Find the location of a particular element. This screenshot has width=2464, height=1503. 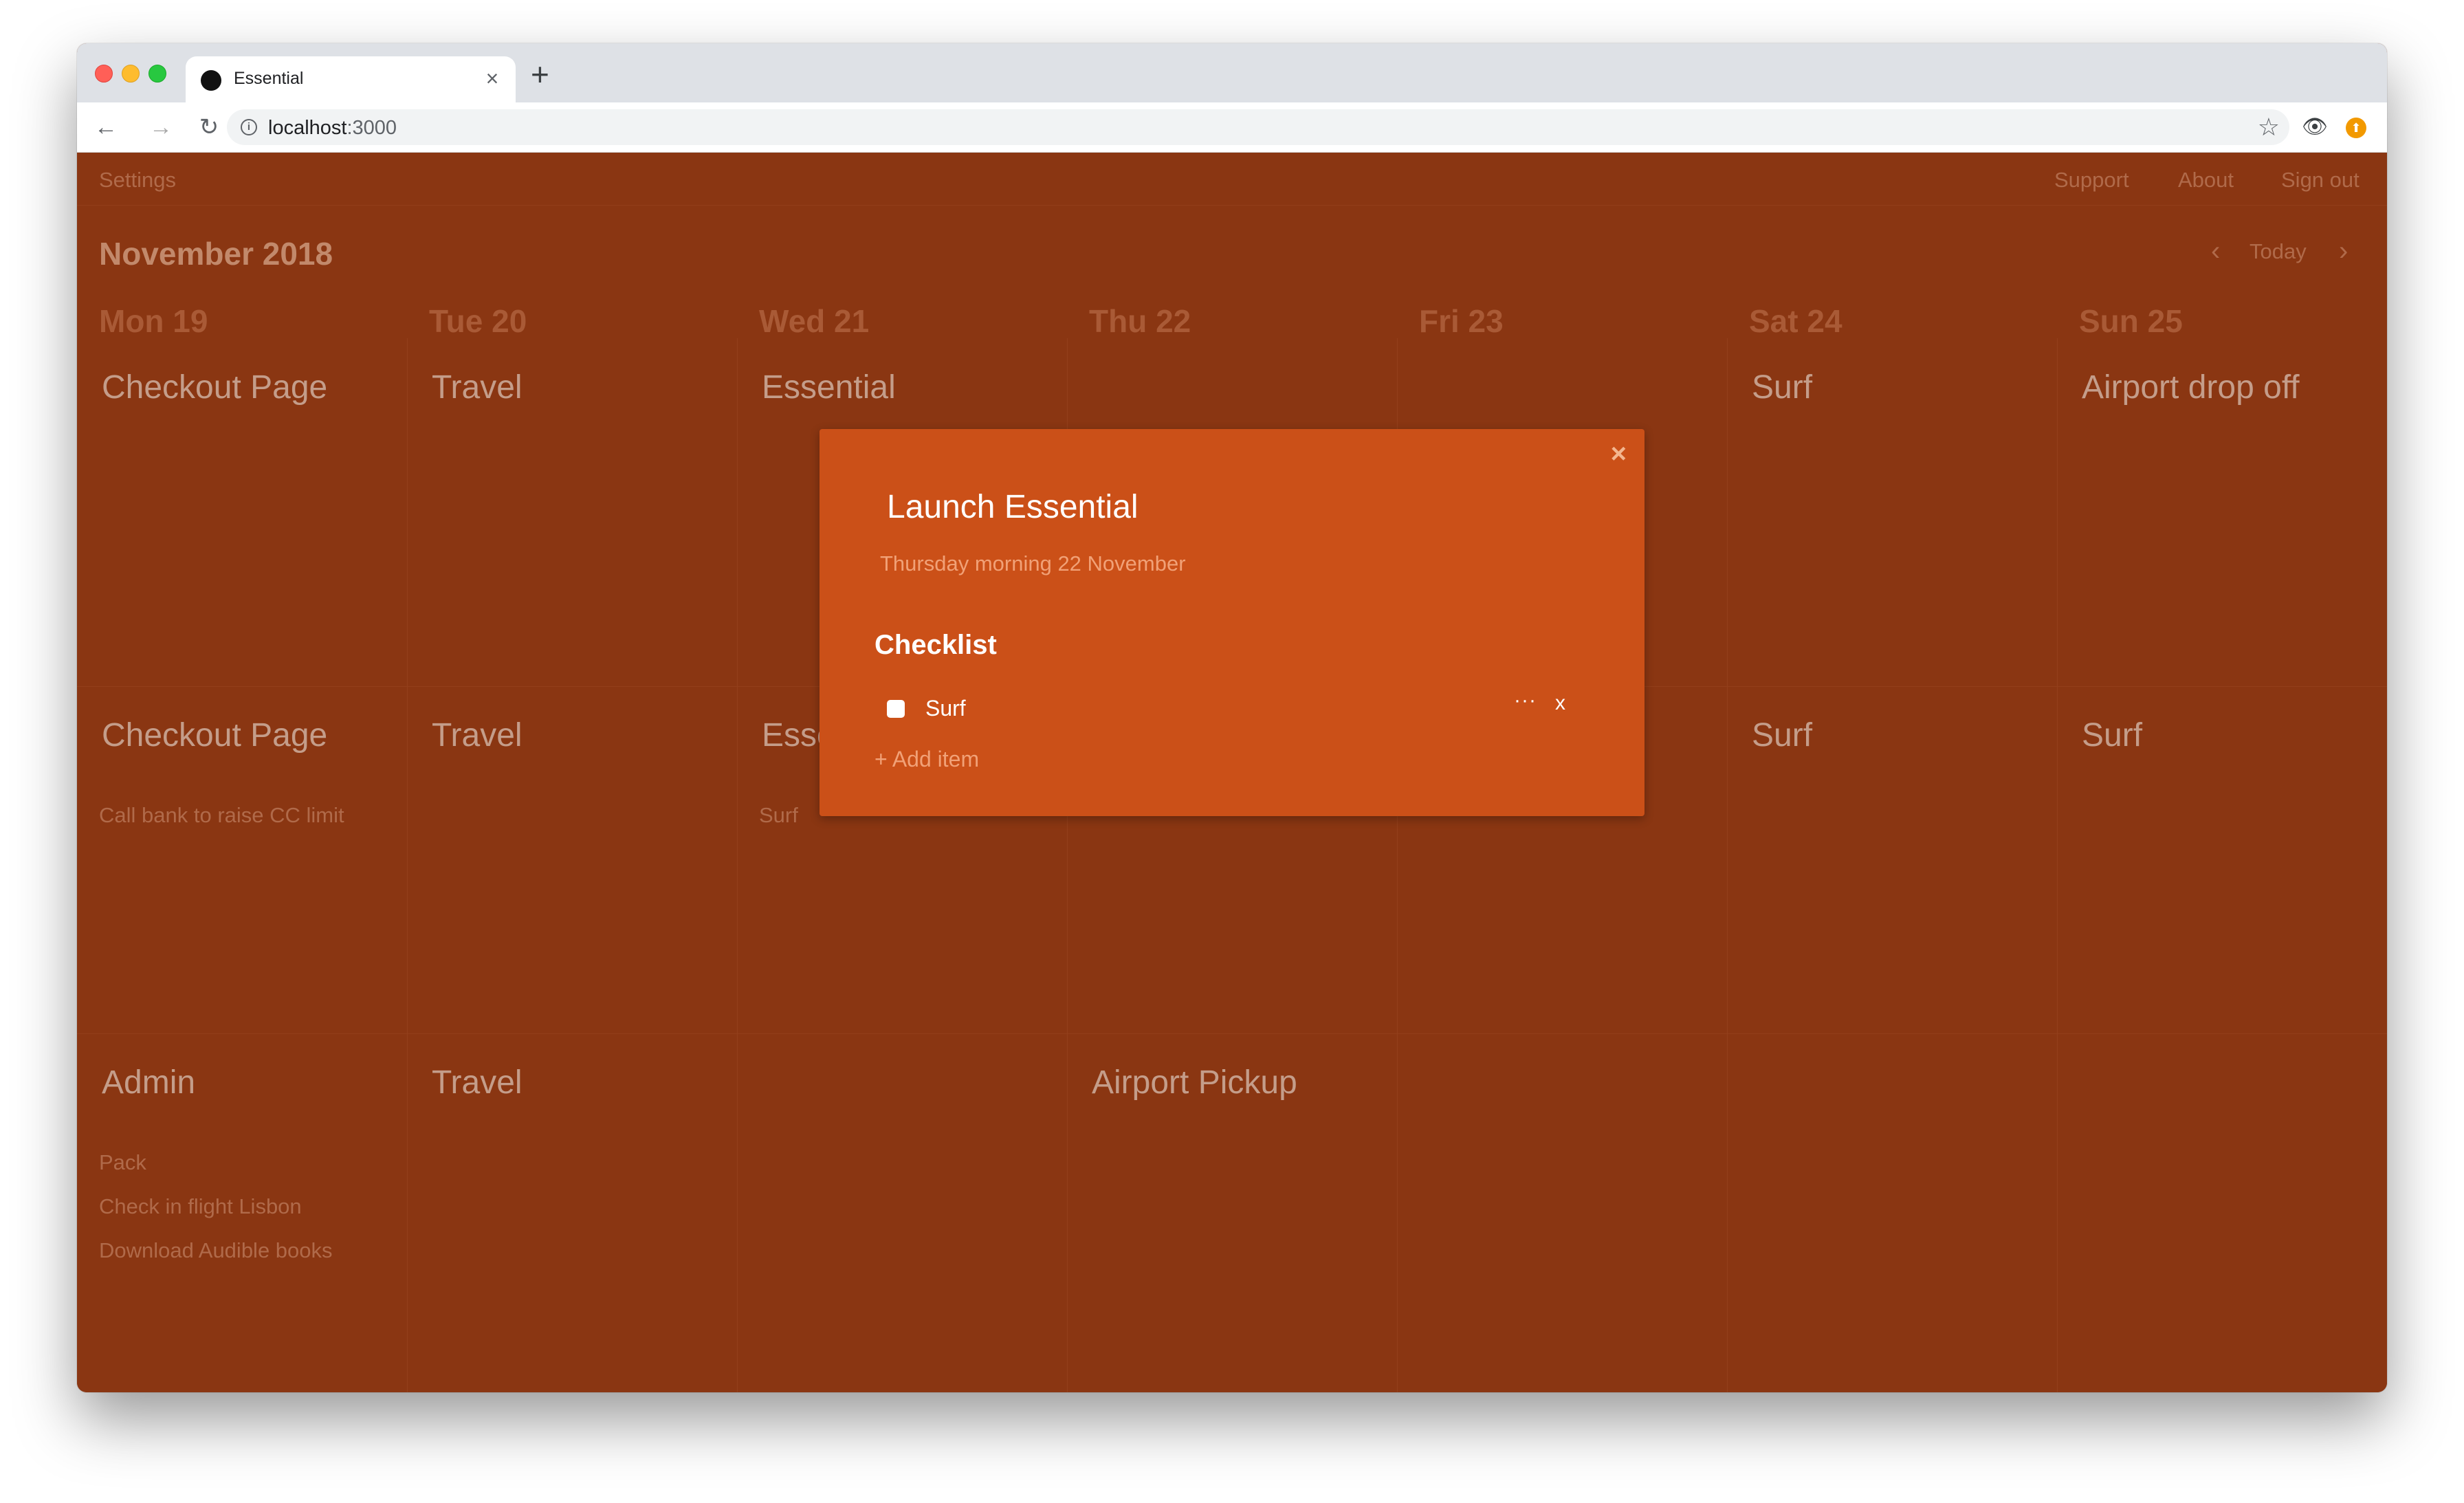

day-header: Wed 21 is located at coordinates (814, 321).